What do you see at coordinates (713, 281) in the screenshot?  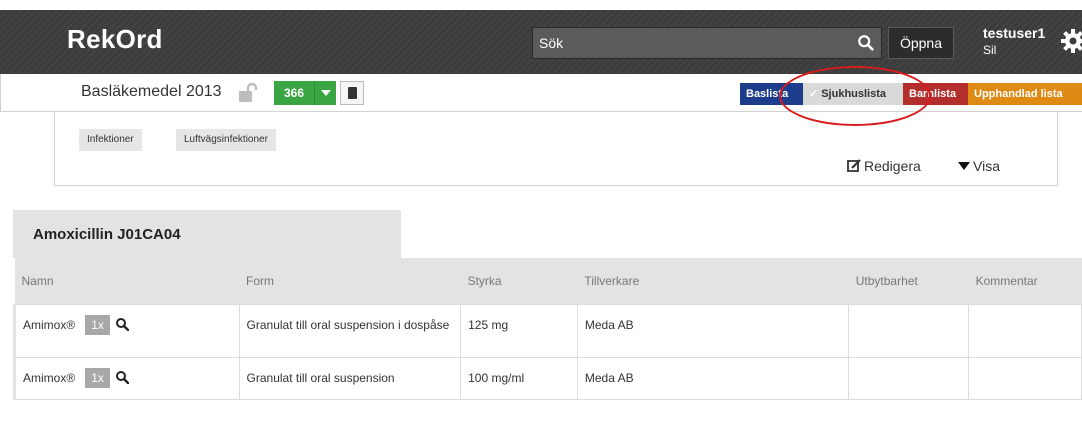 I see `column-header-tillverkare: Tillverkare` at bounding box center [713, 281].